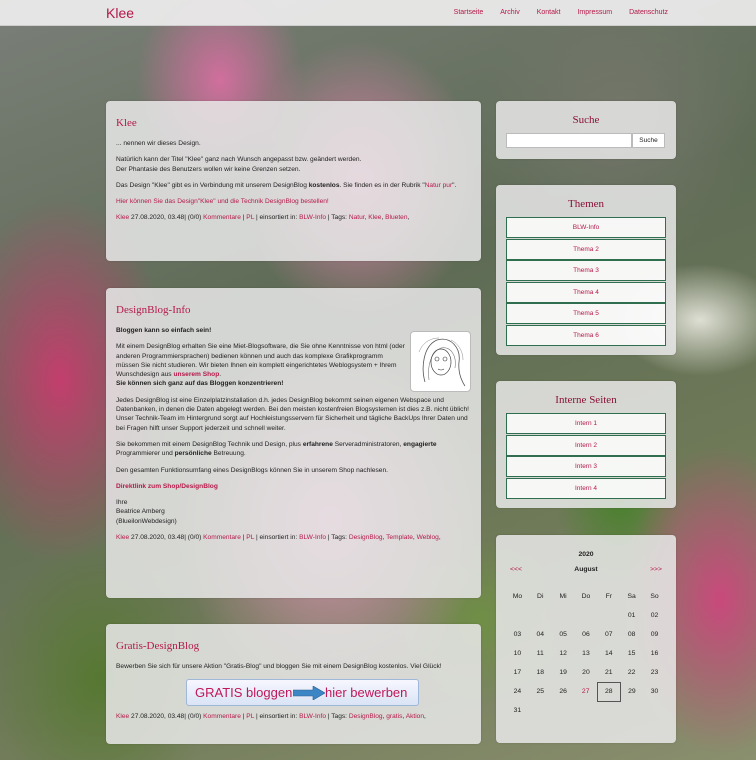 The height and width of the screenshot is (760, 756). Describe the element at coordinates (517, 710) in the screenshot. I see `calendar-day: 31` at that location.